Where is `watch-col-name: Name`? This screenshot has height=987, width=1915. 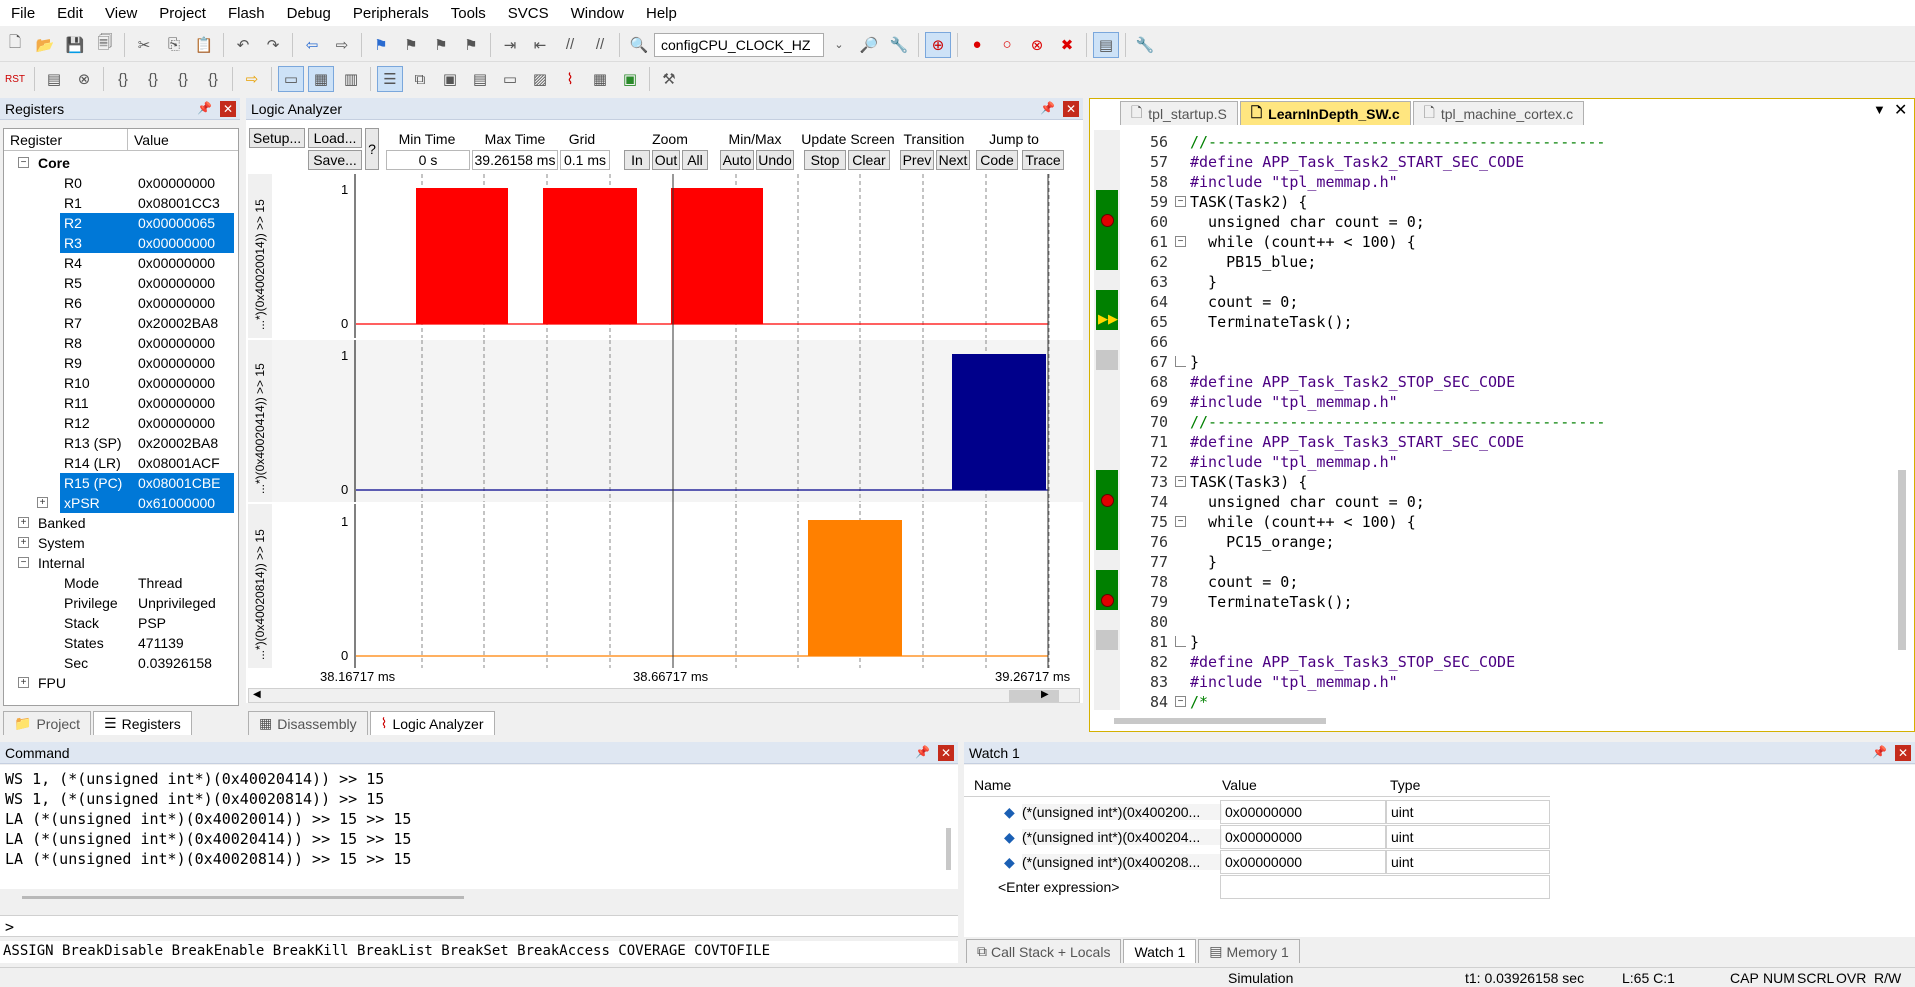 watch-col-name: Name is located at coordinates (992, 785).